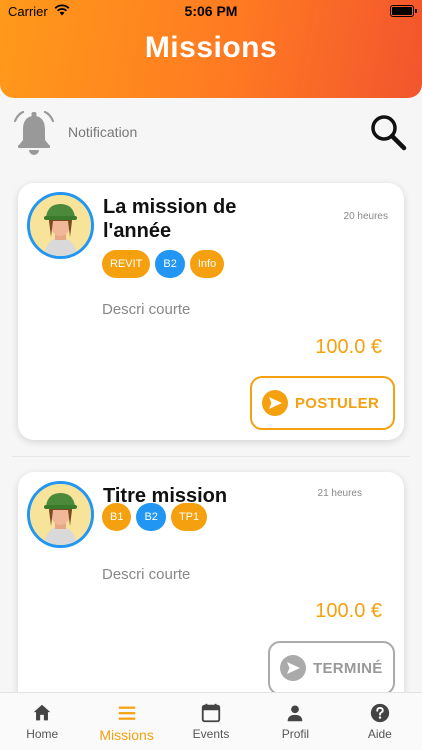 Image resolution: width=422 pixels, height=750 pixels. I want to click on status-bar: Carrier 5:06 PM, so click(211, 11).